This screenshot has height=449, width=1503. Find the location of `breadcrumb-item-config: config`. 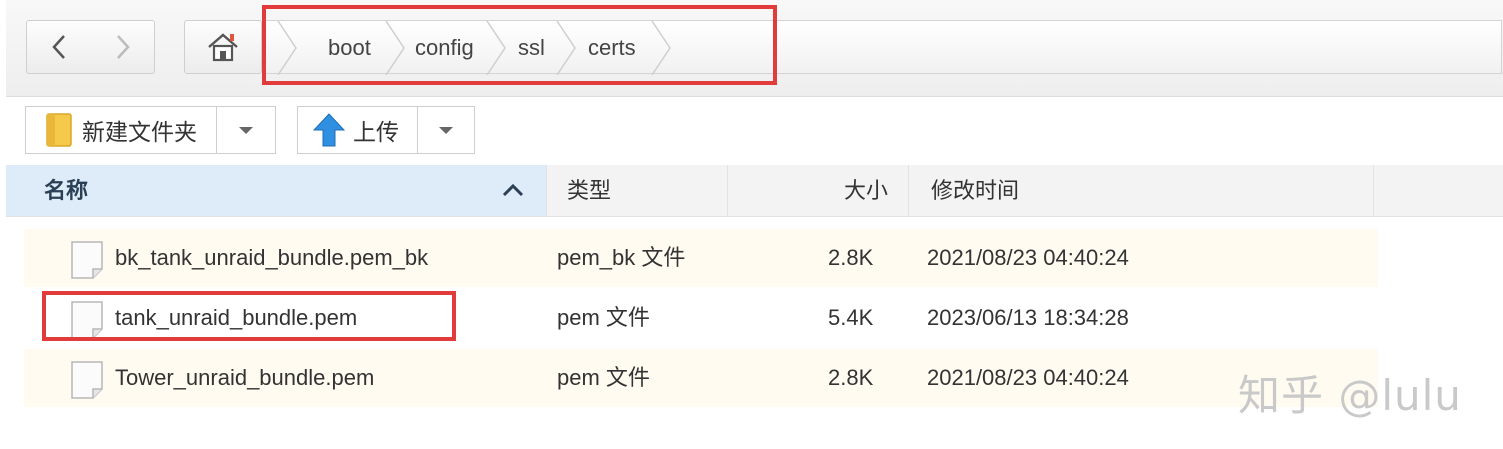

breadcrumb-item-config: config is located at coordinates (444, 48).